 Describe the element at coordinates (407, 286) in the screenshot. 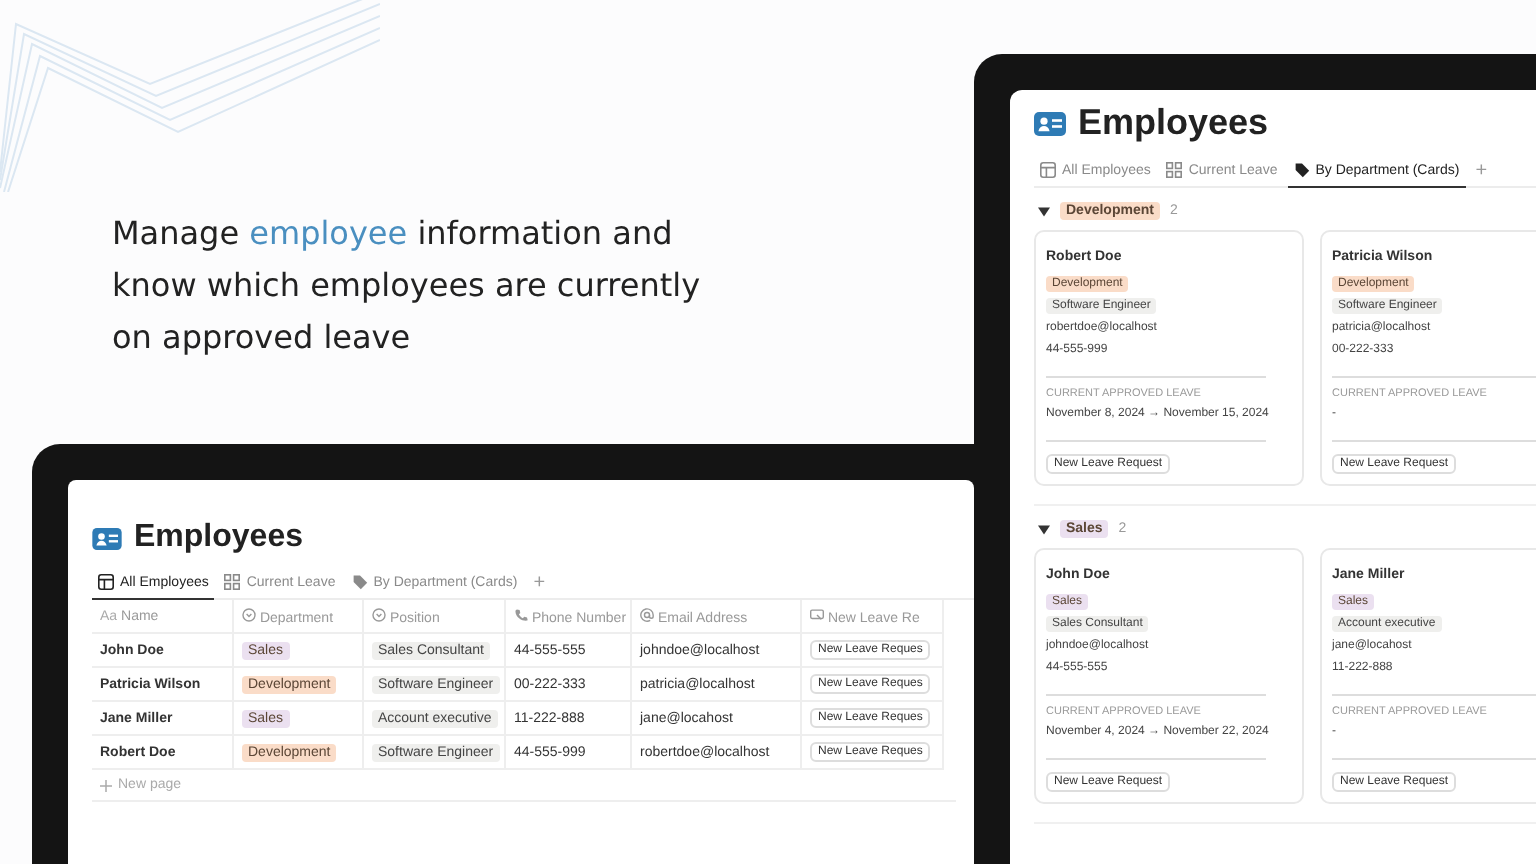

I see `headline: Manage employee information and know which employees are currently on approved leave` at that location.